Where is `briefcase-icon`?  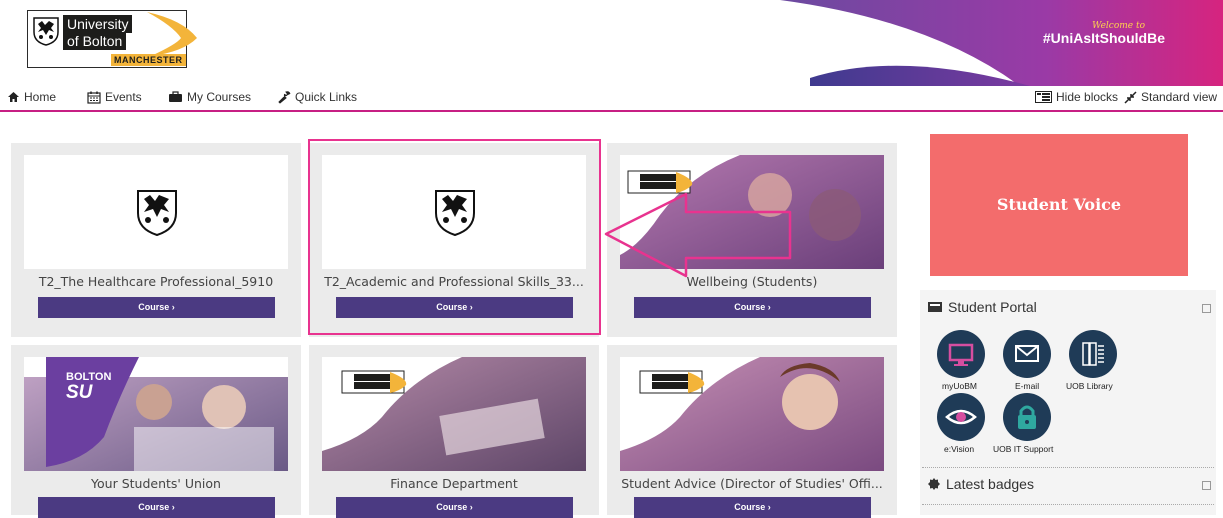
briefcase-icon is located at coordinates (175, 96).